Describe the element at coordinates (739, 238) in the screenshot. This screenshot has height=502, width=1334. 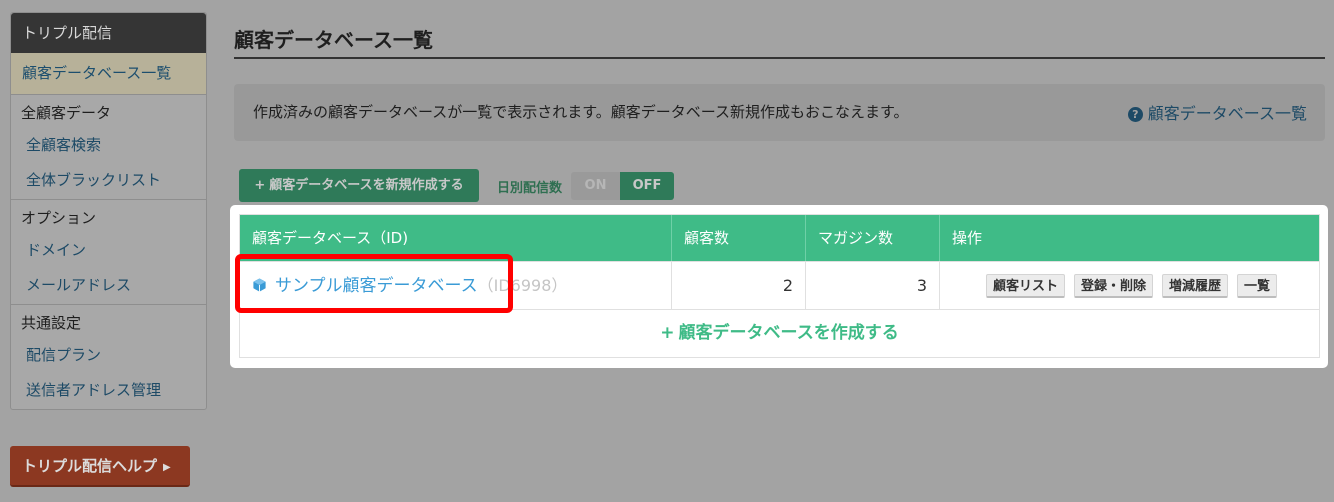
I see `col-header-customers: 顧客数` at that location.